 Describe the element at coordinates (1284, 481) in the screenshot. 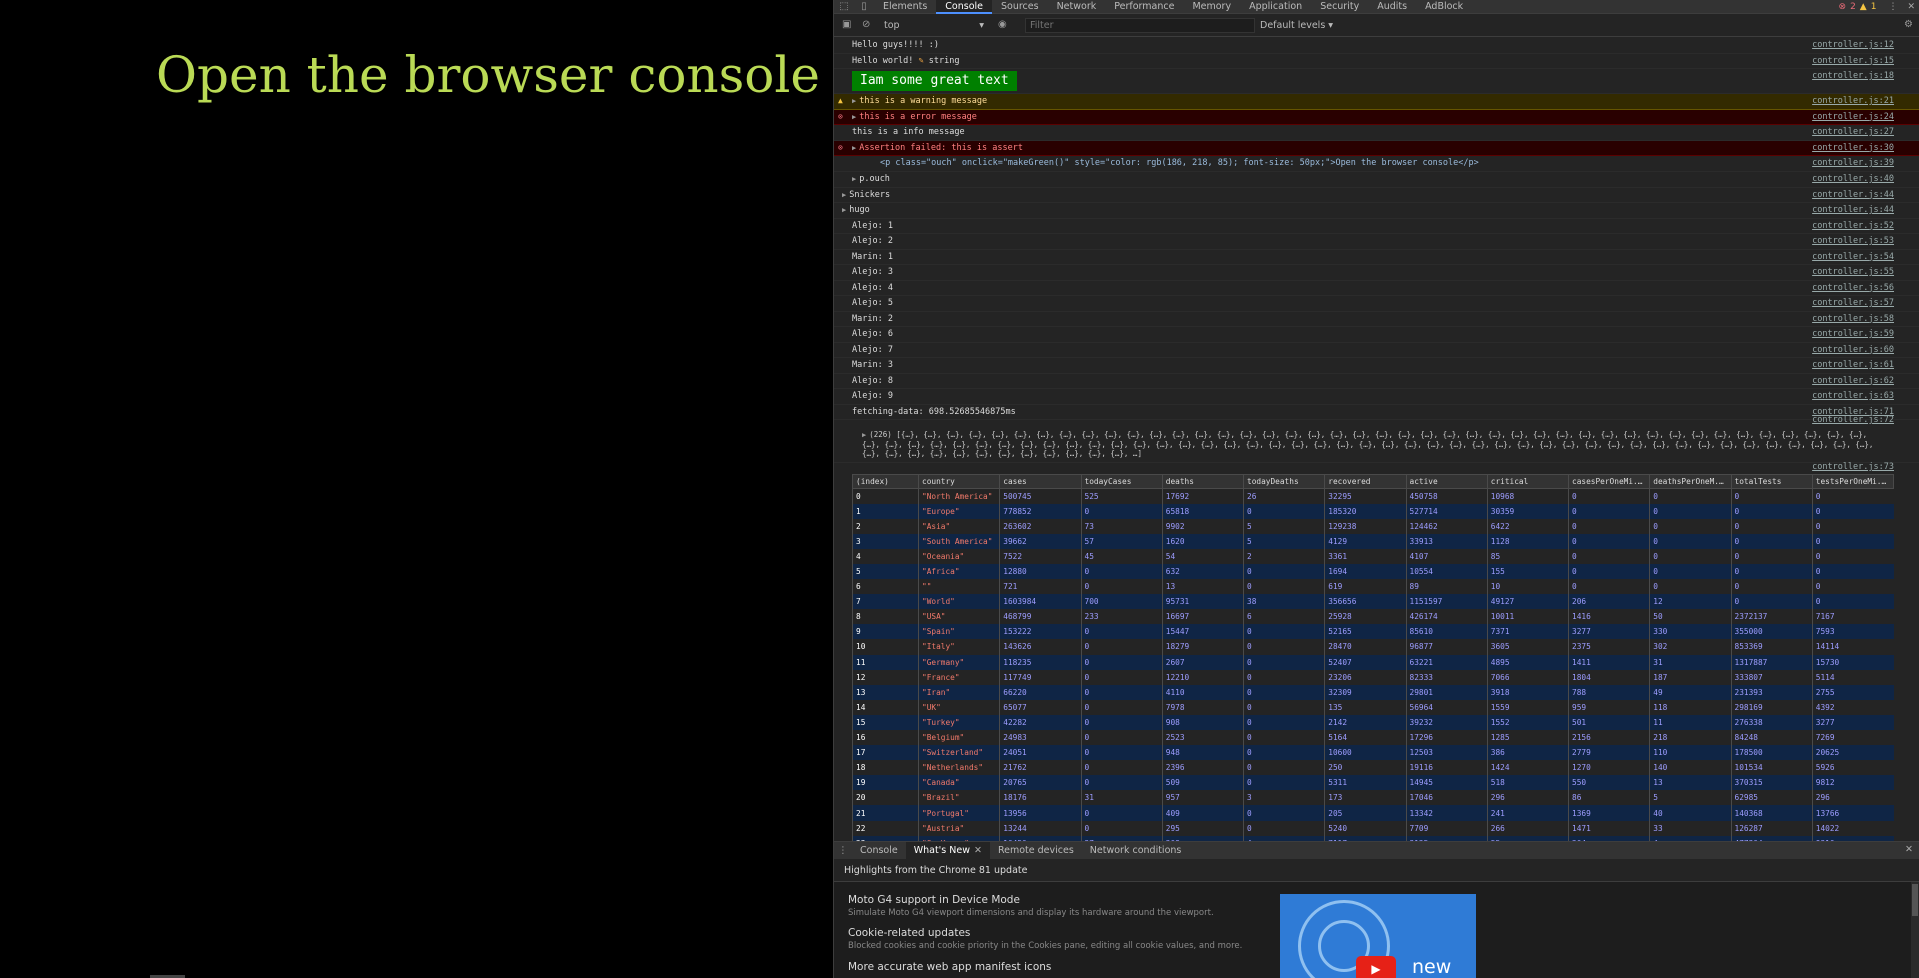

I see `table-header-cell: todayDeaths` at that location.